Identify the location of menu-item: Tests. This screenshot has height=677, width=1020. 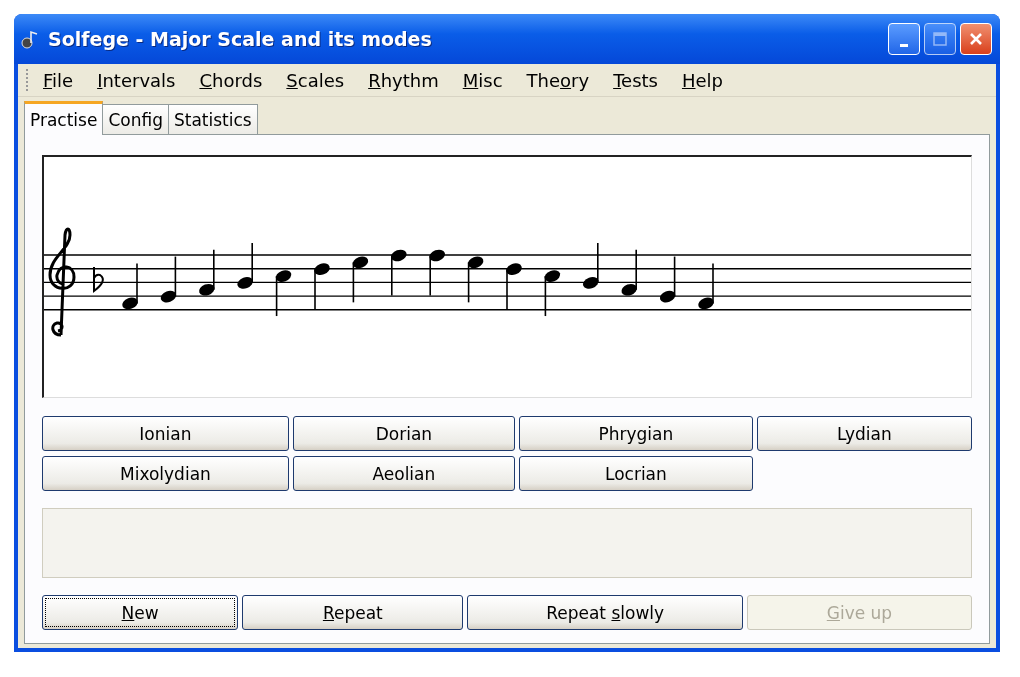
(635, 80).